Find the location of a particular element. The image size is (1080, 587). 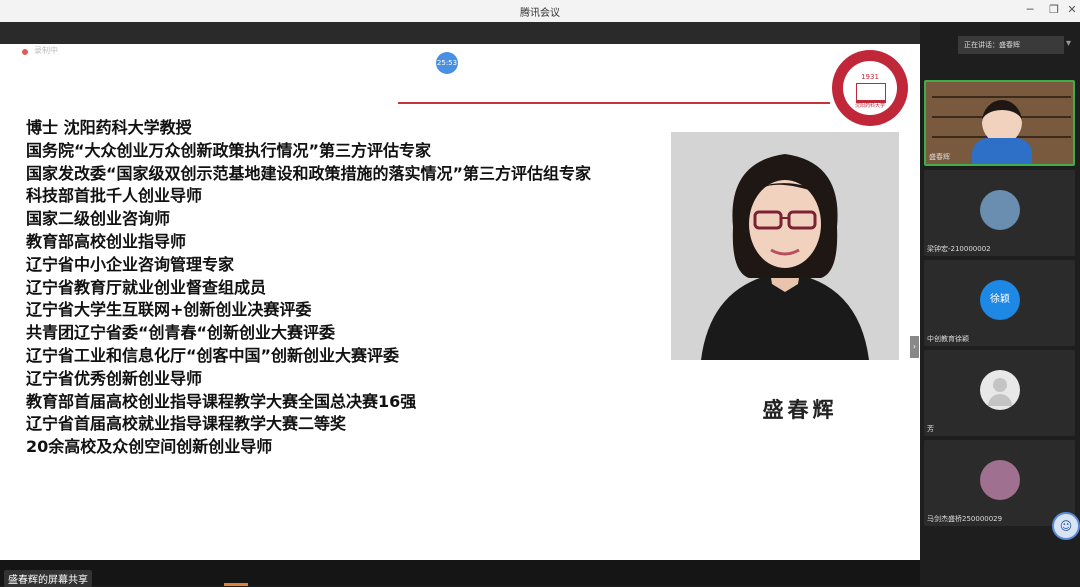

meeting-timer: 25:53 is located at coordinates (447, 63).